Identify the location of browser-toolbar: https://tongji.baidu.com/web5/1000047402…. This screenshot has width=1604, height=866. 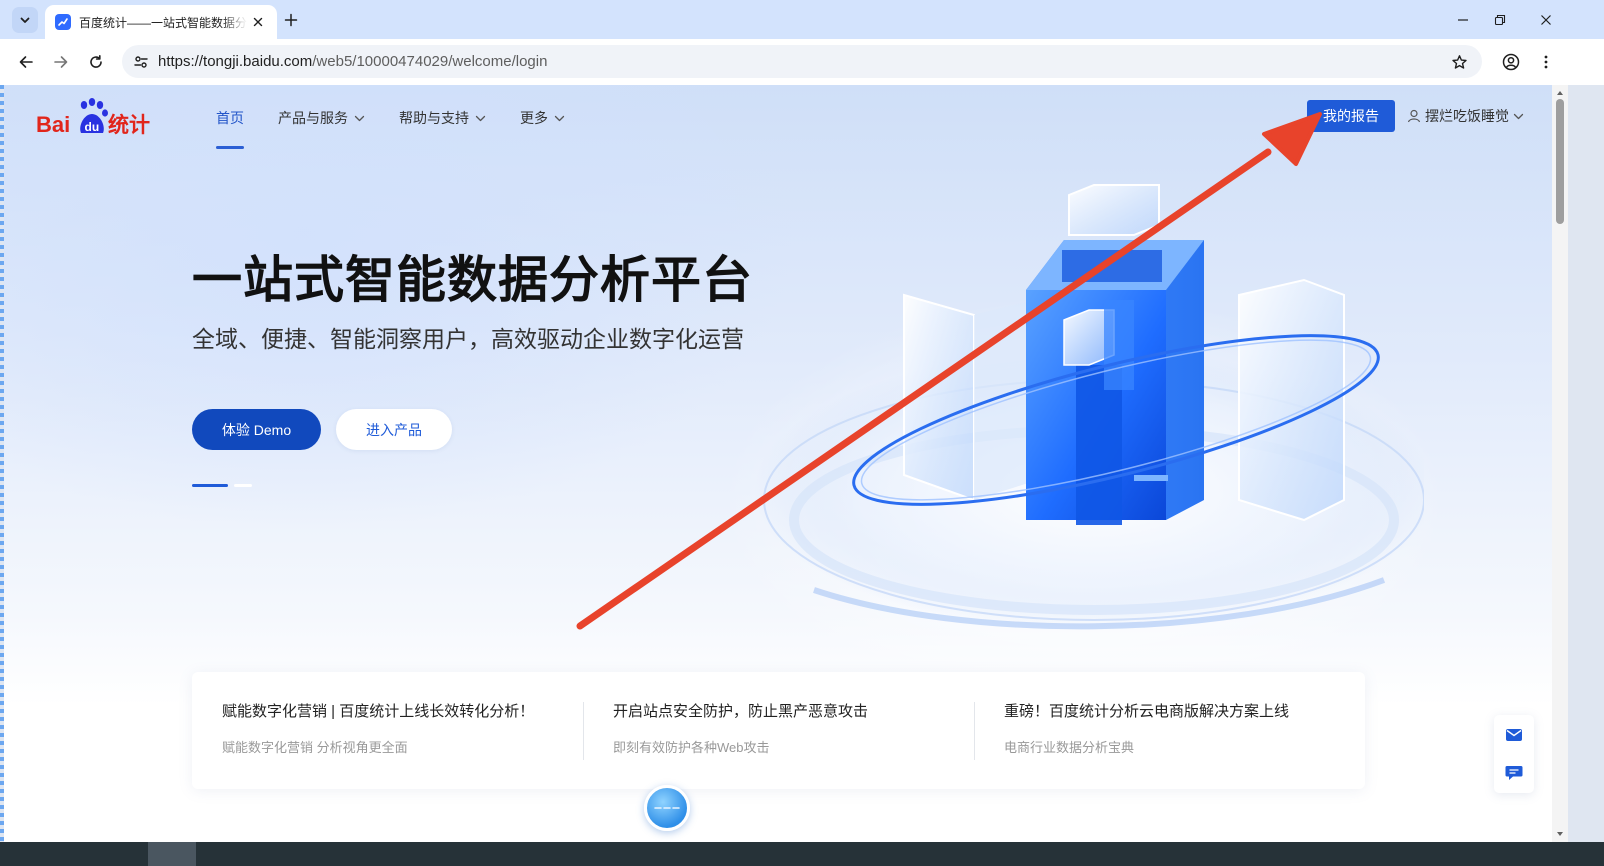
(802, 62).